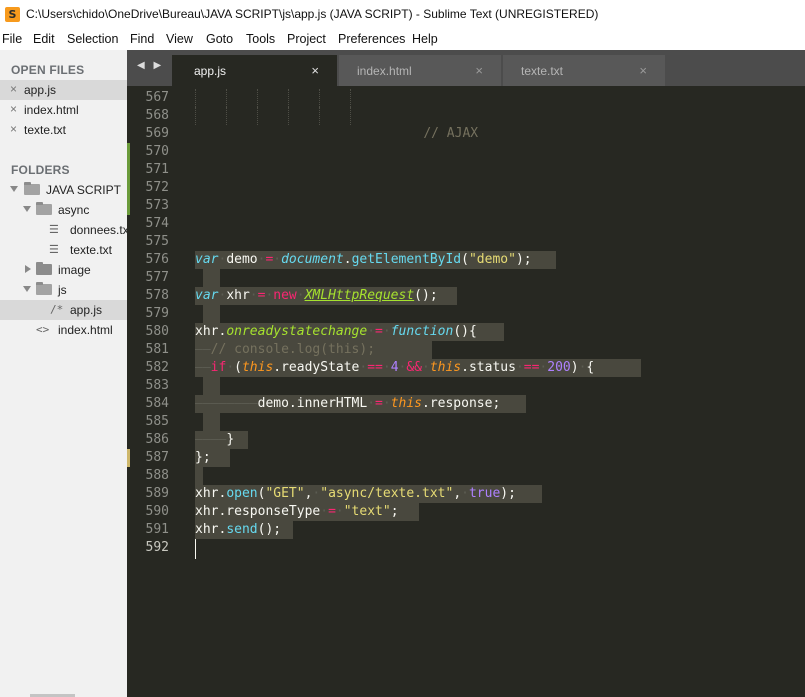 This screenshot has width=805, height=697. What do you see at coordinates (492, 259) in the screenshot?
I see `code-string: "demo"` at bounding box center [492, 259].